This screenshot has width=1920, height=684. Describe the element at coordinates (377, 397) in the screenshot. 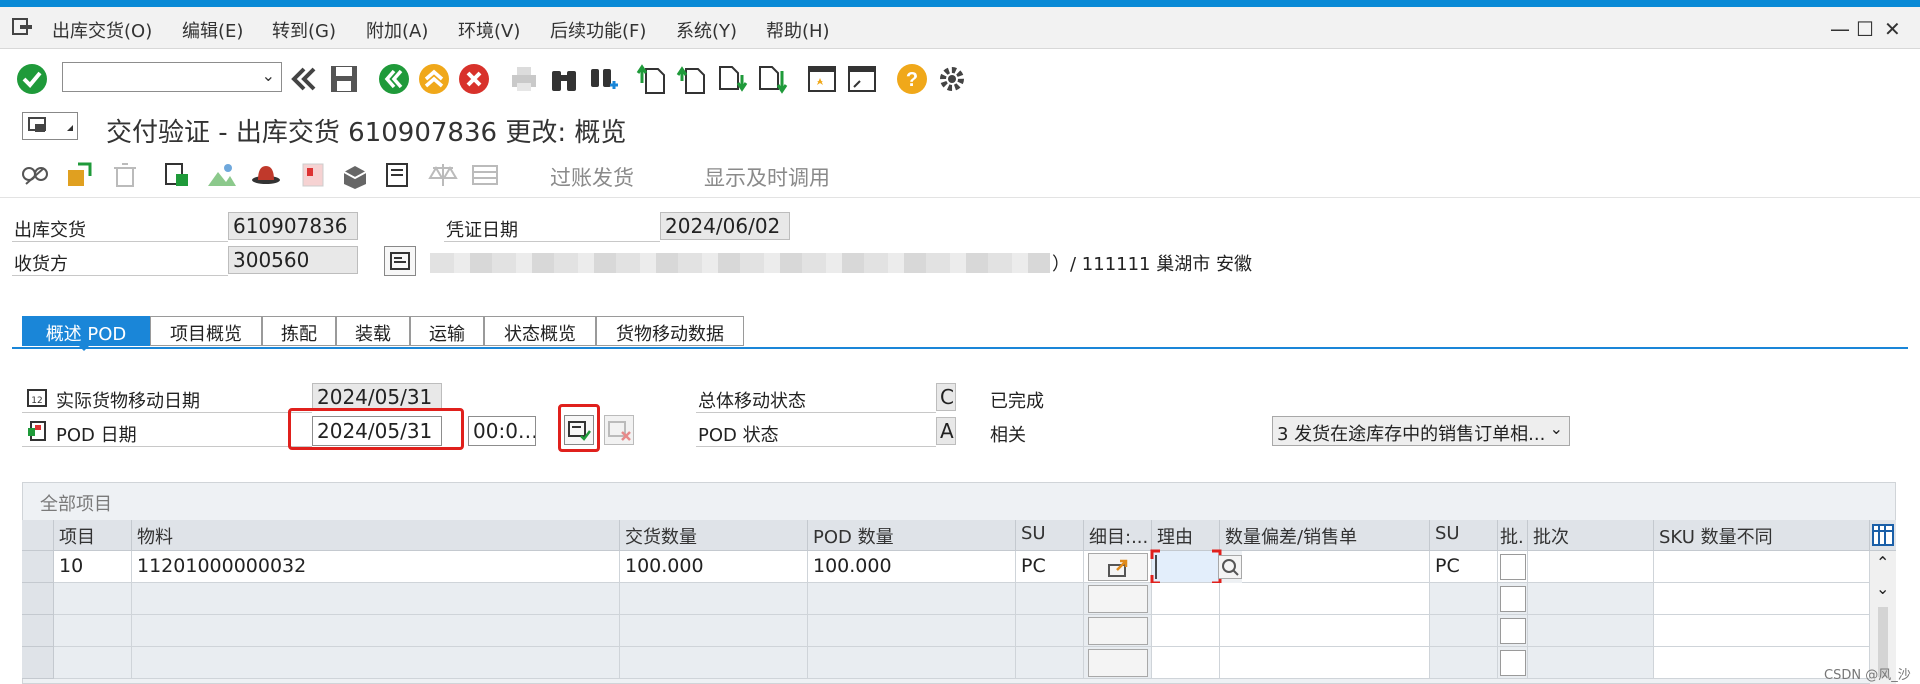

I see `actual-gm-date-field: 2024/05/31` at that location.